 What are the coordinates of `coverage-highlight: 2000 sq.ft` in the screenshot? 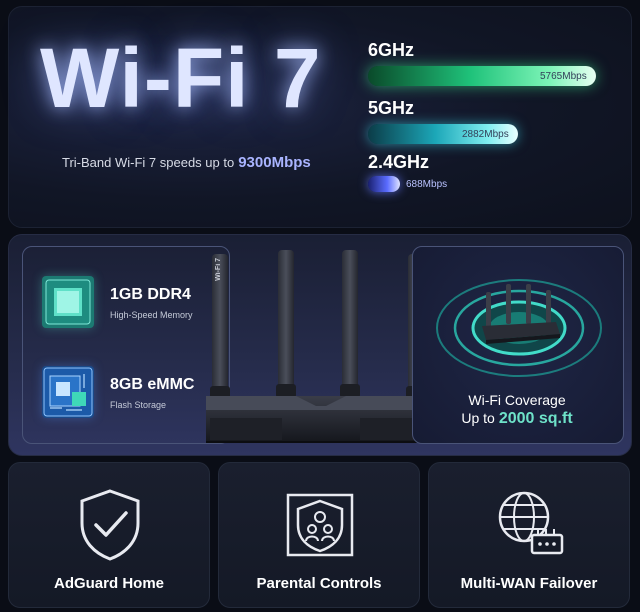 It's located at (535, 418).